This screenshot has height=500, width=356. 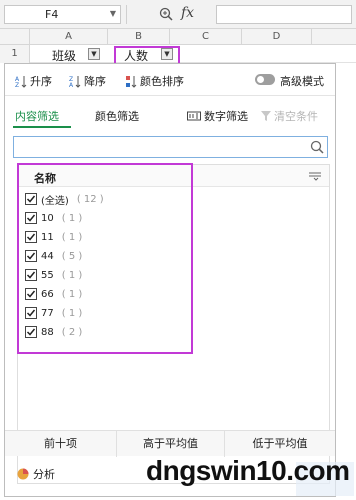 What do you see at coordinates (15, 54) in the screenshot?
I see `row-number: 1` at bounding box center [15, 54].